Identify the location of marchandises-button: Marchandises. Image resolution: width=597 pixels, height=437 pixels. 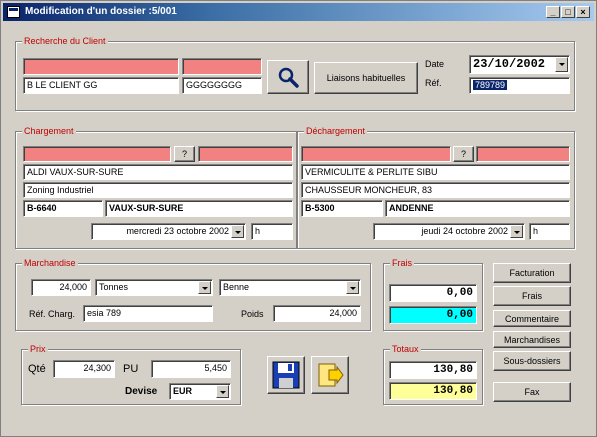
(532, 339).